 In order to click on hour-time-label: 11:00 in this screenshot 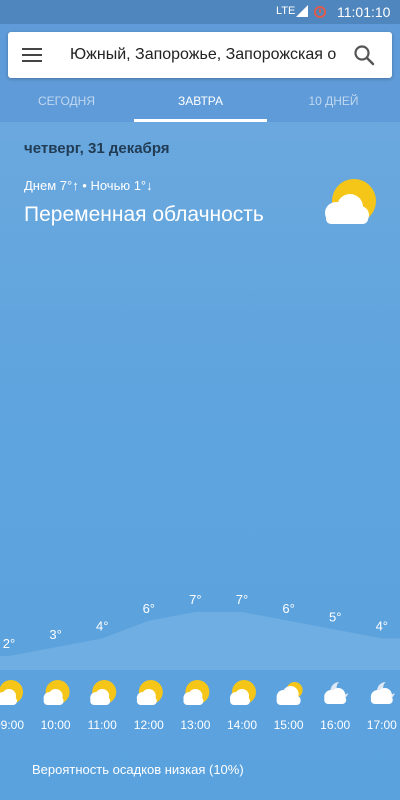, I will do `click(102, 725)`.